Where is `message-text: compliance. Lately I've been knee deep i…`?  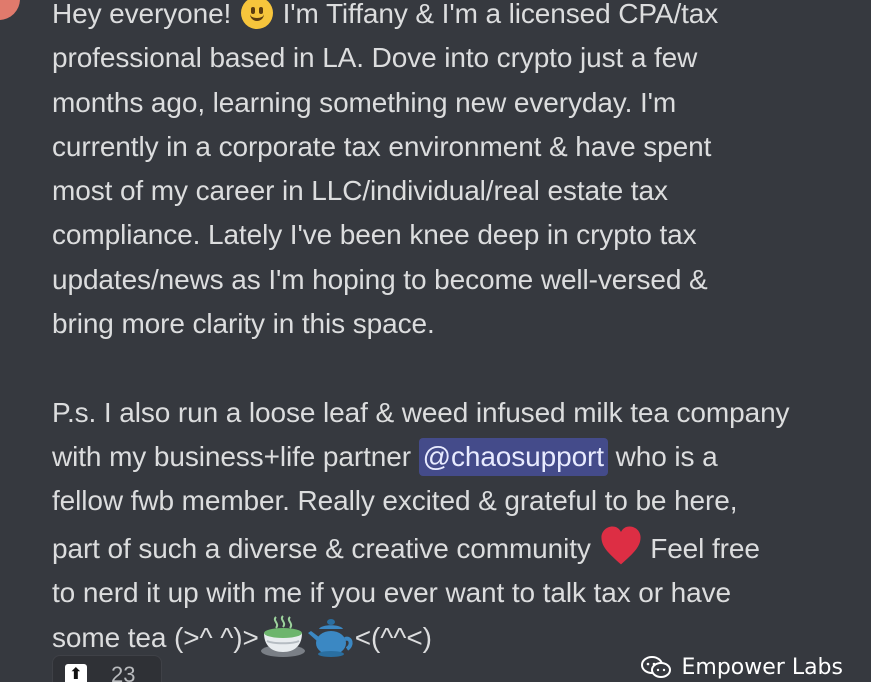
message-text: compliance. Lately I've been knee deep i… is located at coordinates (374, 235).